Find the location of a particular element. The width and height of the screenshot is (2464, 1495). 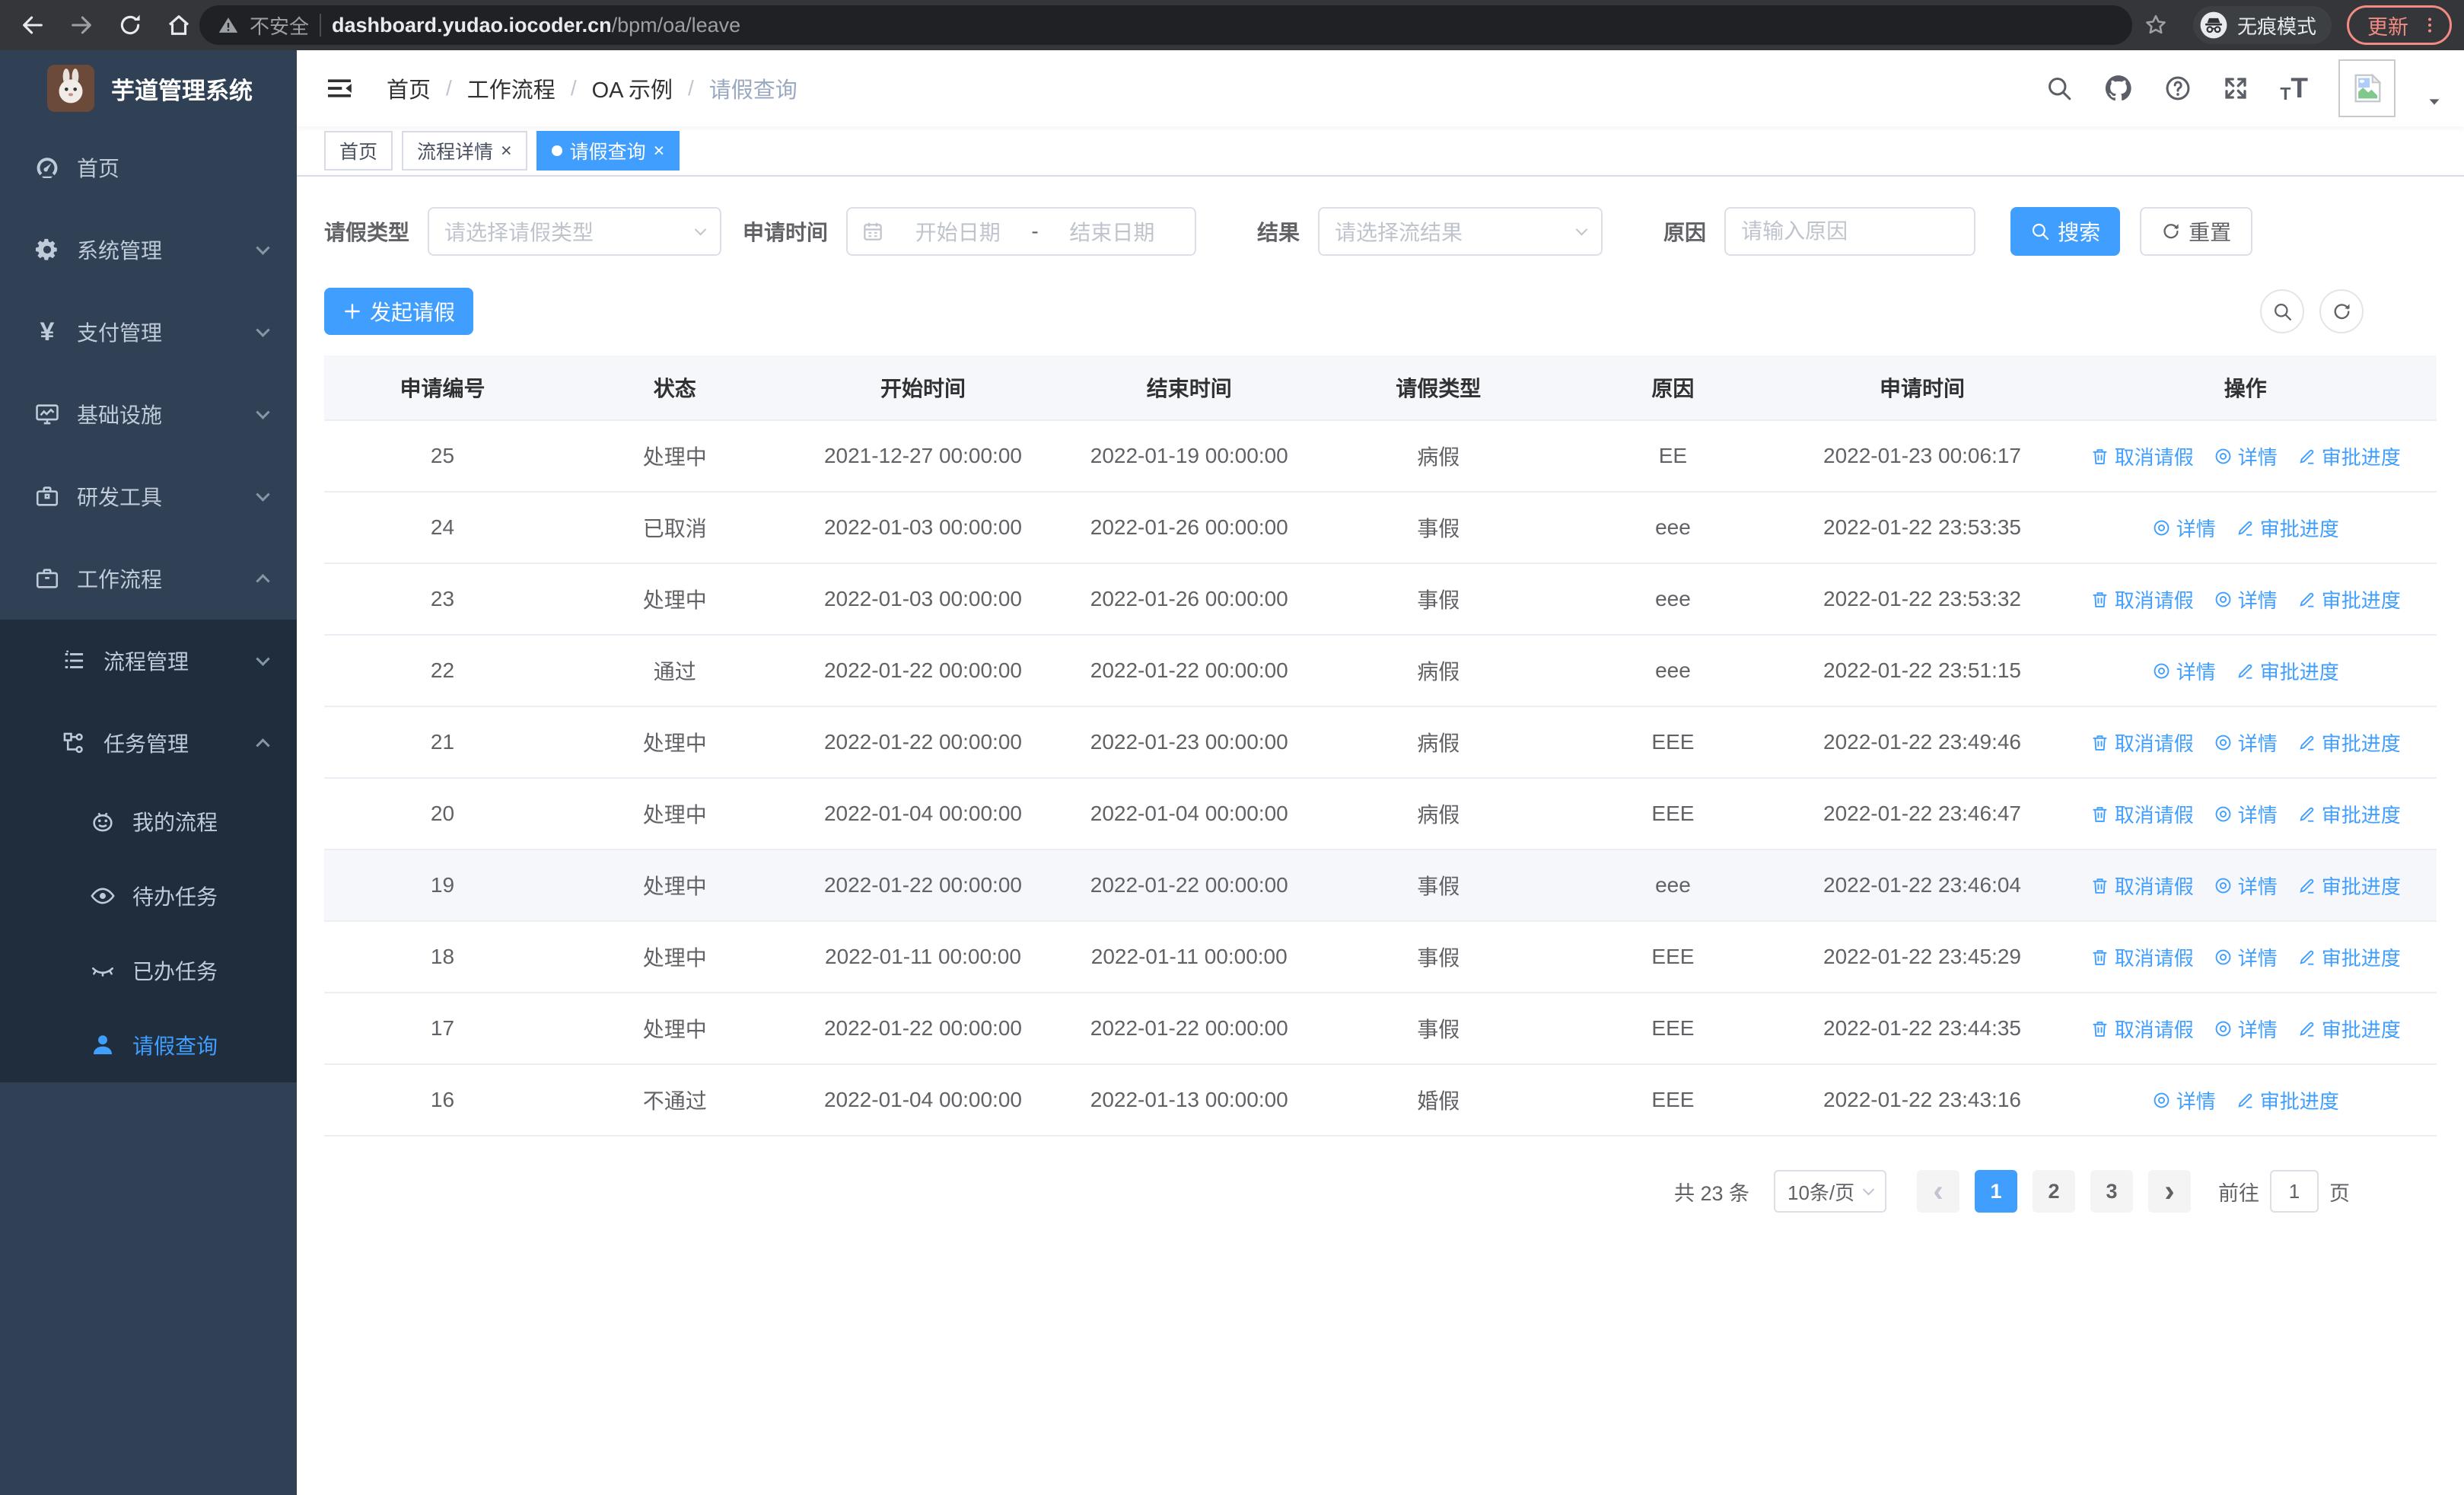

breadcrumb: 首页 工作流程 OA 示例 请假查询 is located at coordinates (592, 88).